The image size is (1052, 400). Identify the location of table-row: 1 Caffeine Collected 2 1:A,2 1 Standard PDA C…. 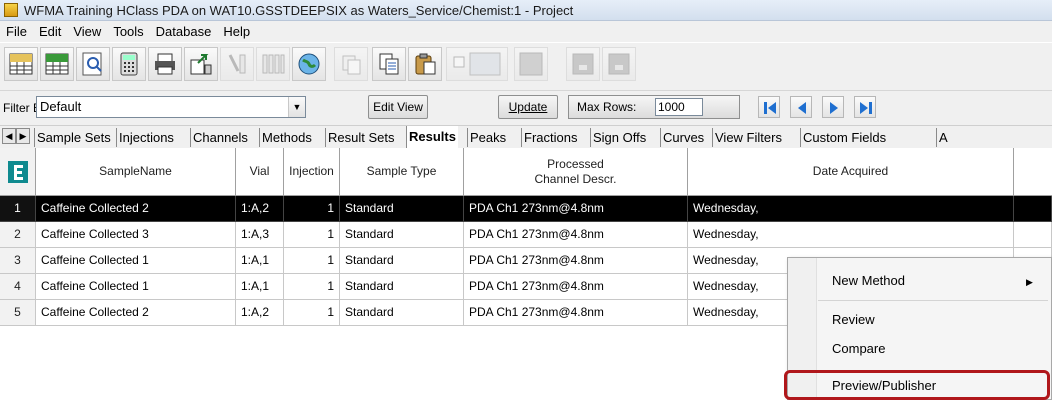
(526, 209).